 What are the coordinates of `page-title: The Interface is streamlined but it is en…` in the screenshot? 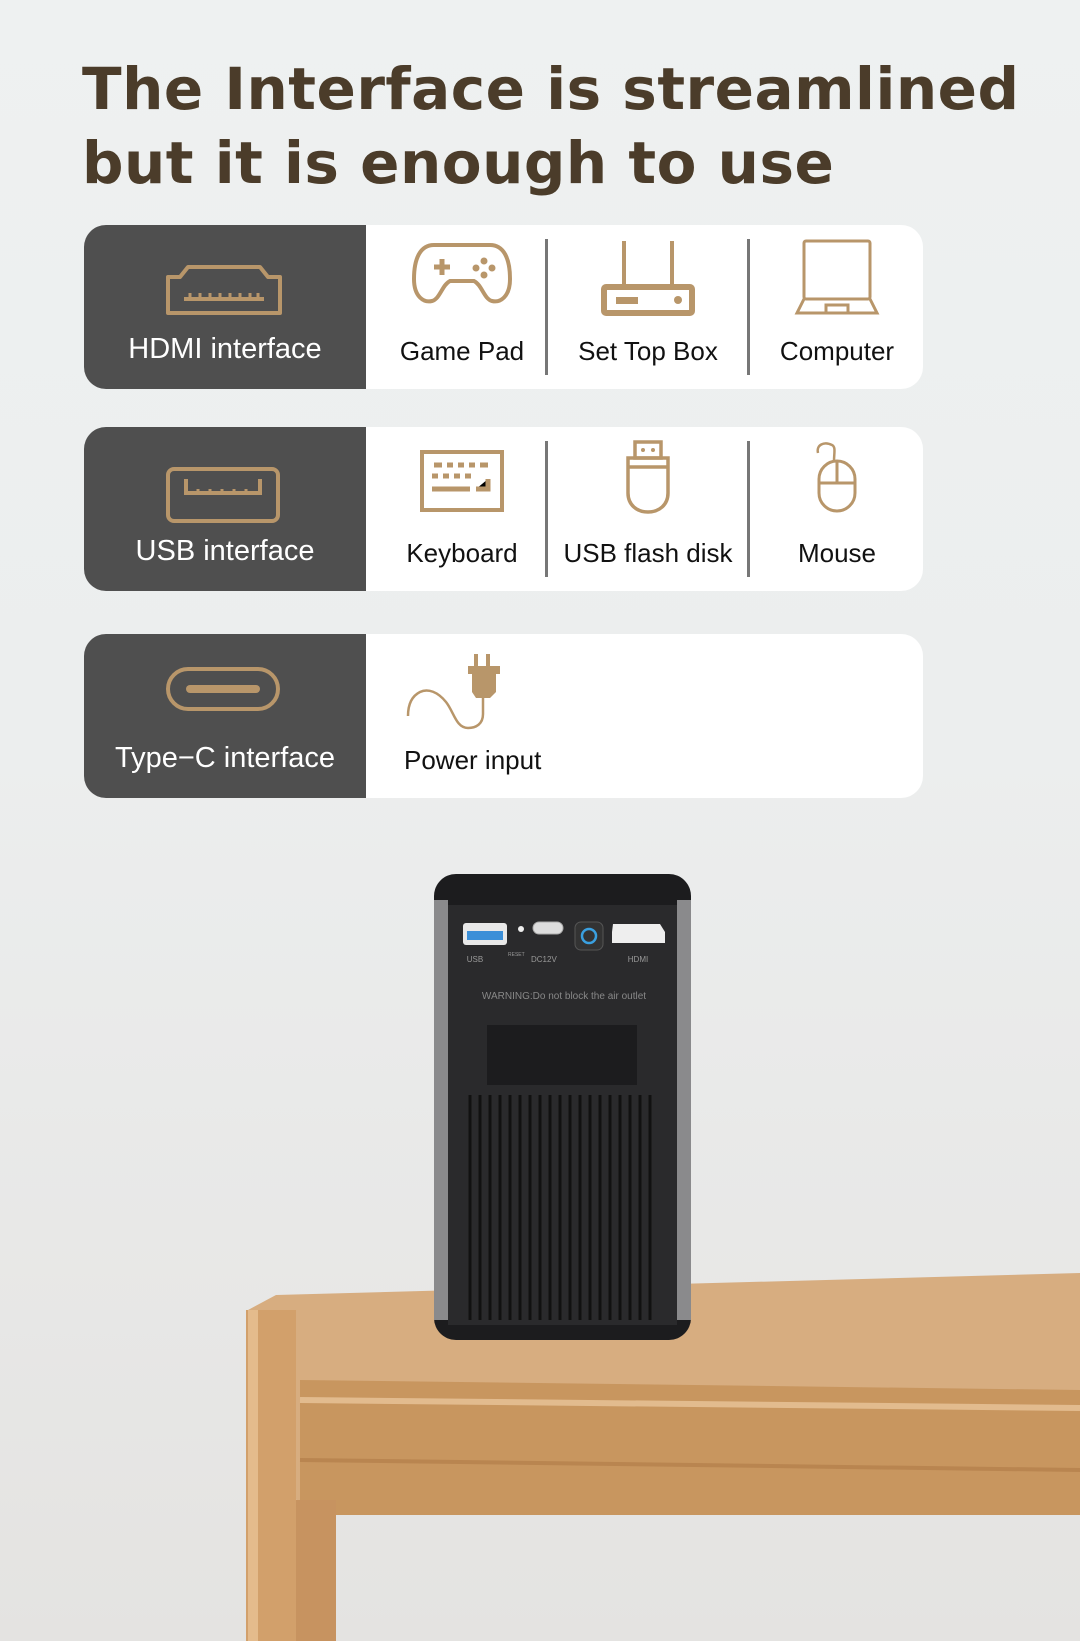 It's located at (550, 126).